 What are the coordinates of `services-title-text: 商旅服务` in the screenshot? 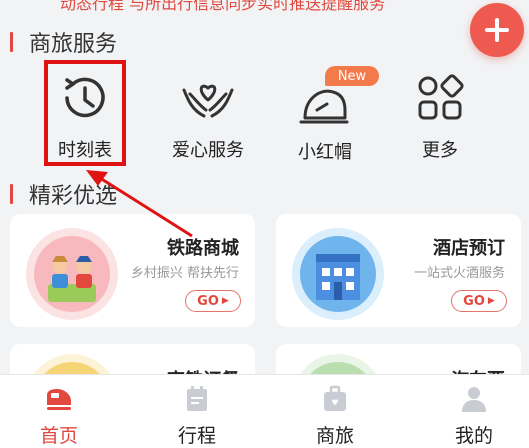 It's located at (73, 44).